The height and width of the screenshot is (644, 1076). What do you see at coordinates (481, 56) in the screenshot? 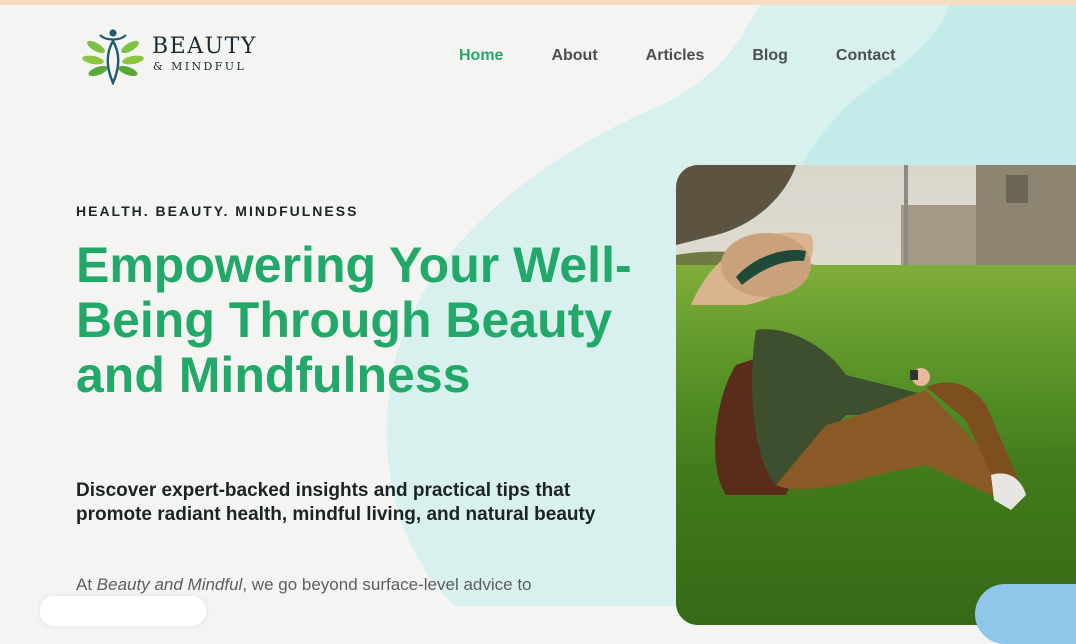
I see `nav-home-link: Home` at bounding box center [481, 56].